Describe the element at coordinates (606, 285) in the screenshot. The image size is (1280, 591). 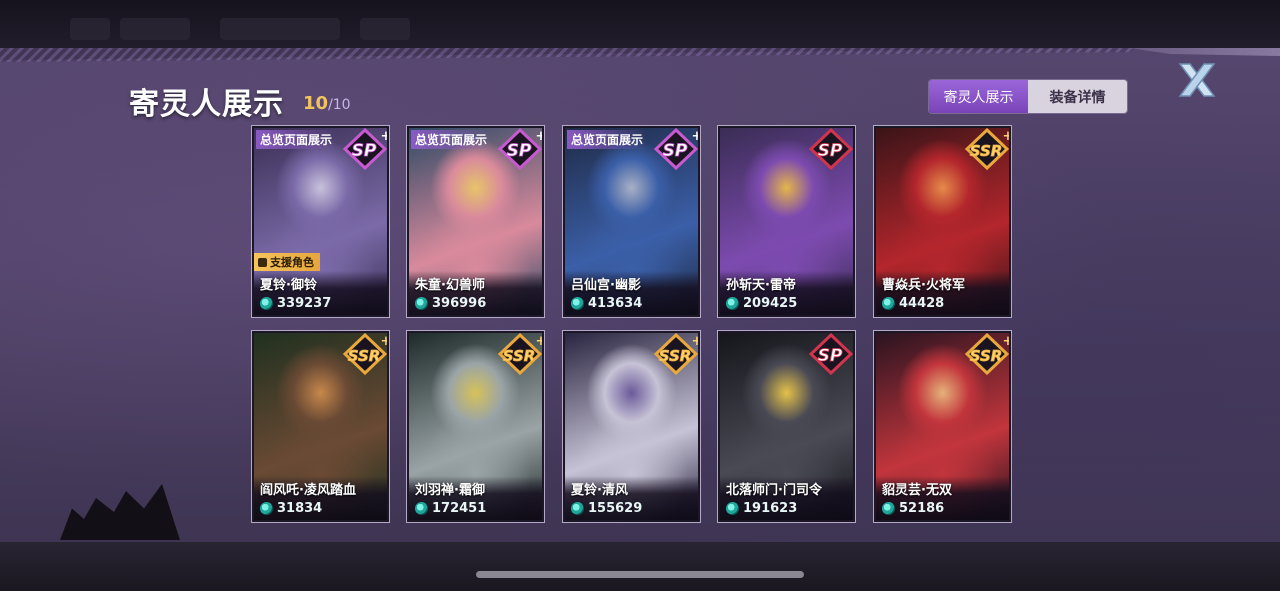
I see `character-name: 吕仙宫·幽影` at that location.